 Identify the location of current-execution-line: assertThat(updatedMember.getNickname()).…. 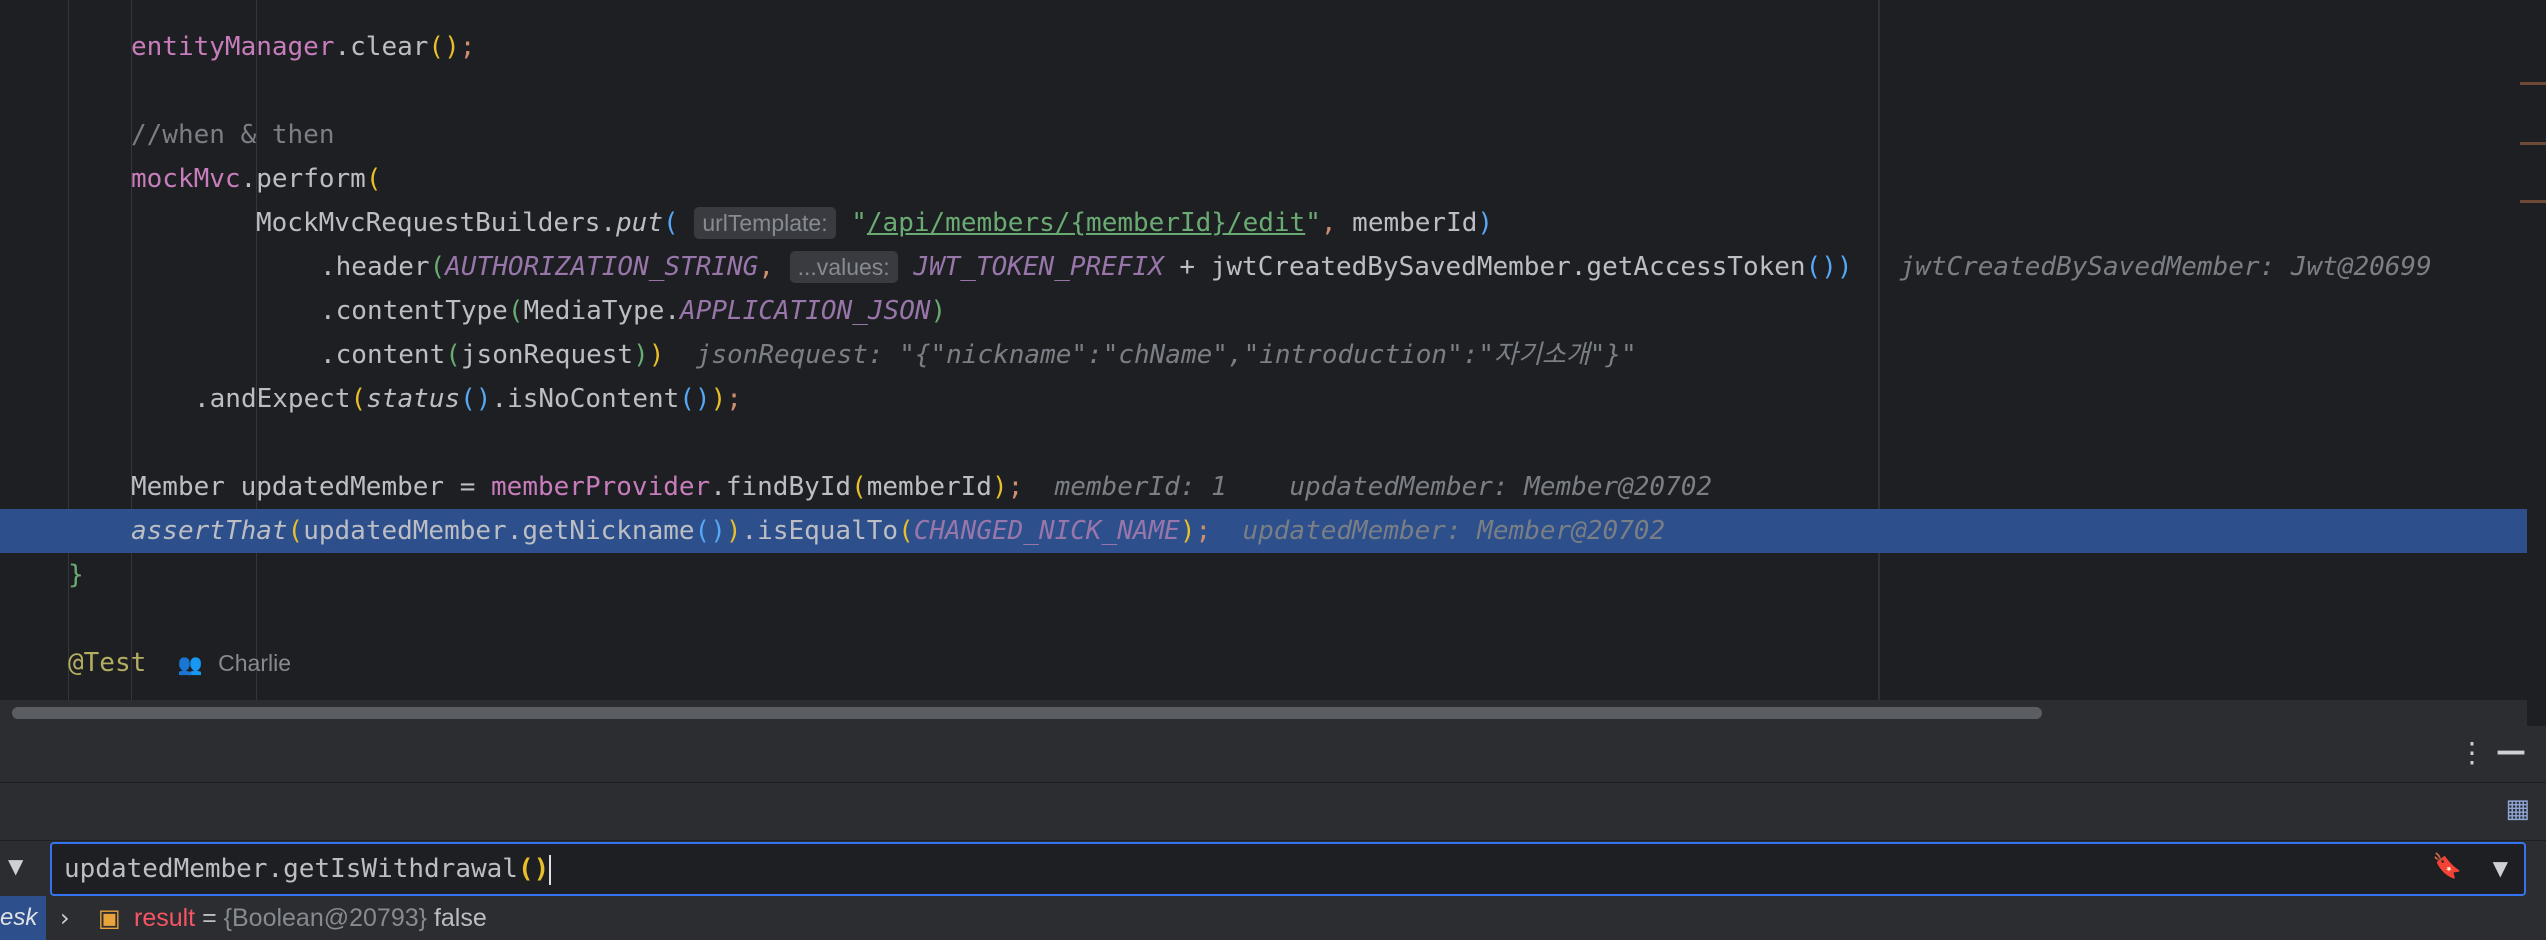
(1263, 531).